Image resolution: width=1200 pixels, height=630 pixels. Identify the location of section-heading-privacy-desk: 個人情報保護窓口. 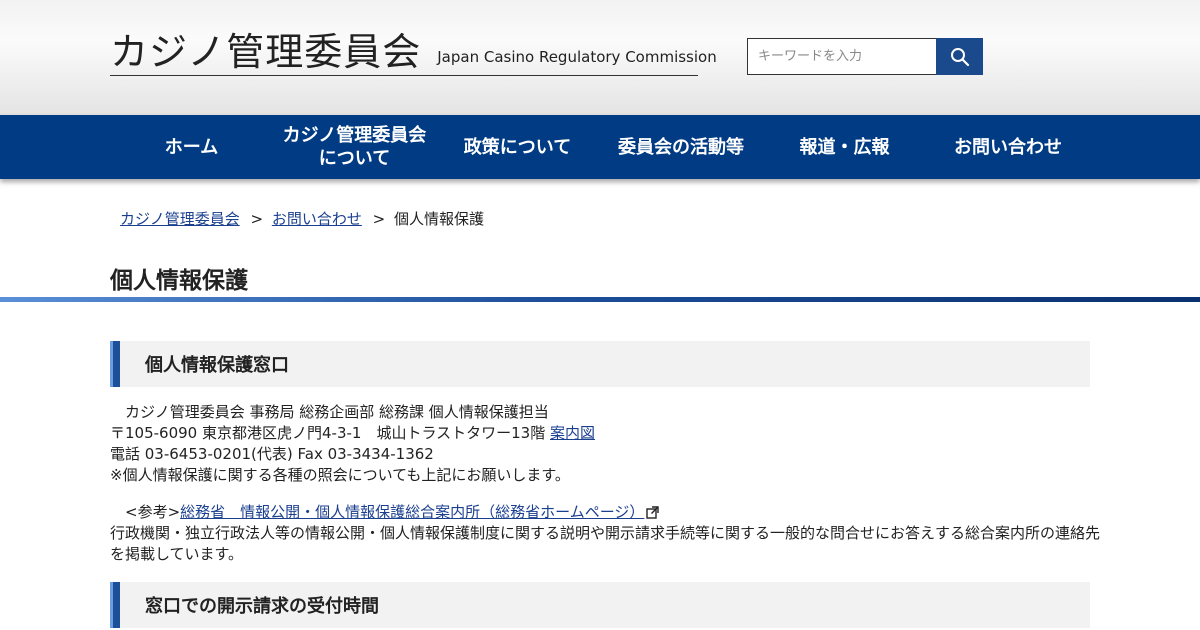
(600, 364).